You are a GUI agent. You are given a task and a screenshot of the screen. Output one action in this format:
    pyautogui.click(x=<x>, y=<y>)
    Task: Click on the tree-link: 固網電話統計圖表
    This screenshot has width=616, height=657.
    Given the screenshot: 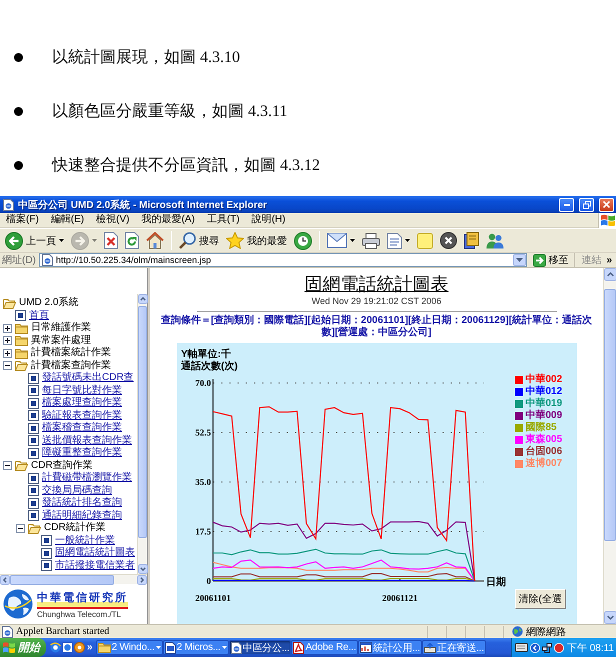 What is the action you would take?
    pyautogui.click(x=95, y=553)
    